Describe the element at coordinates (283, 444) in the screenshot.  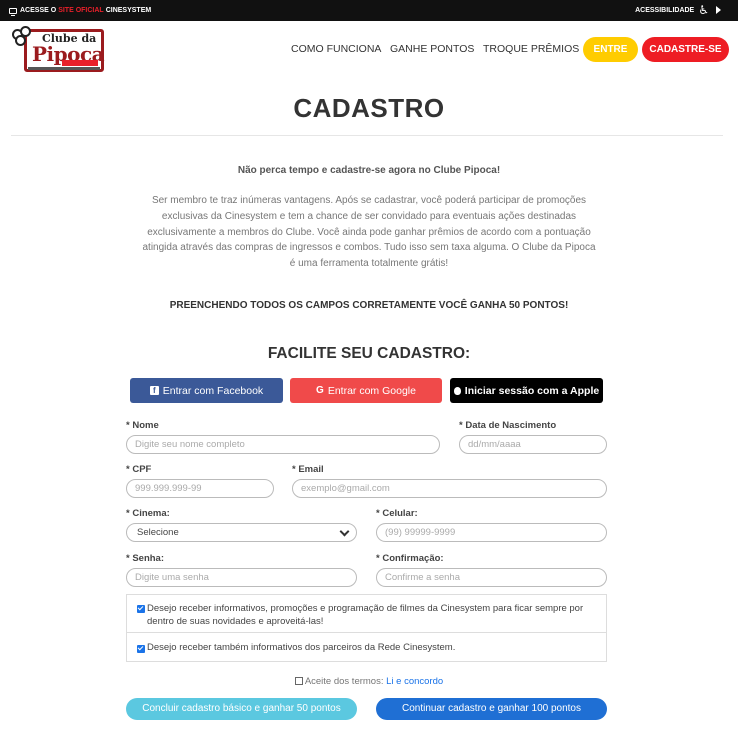
I see `nome-input` at that location.